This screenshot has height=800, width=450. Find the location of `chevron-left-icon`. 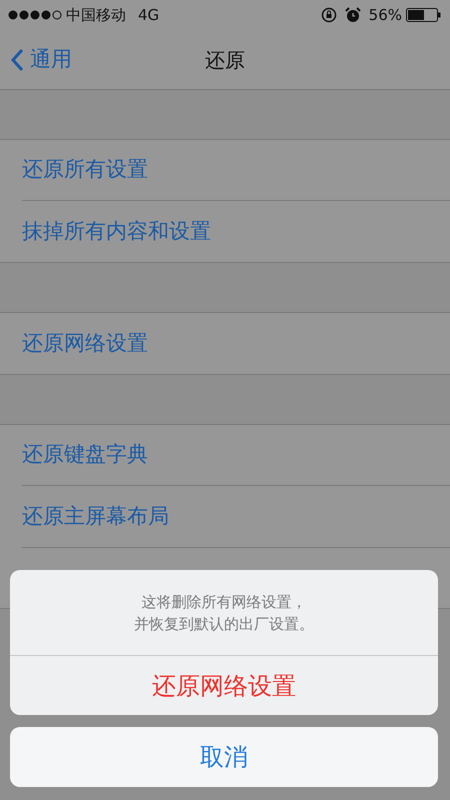

chevron-left-icon is located at coordinates (17, 60).